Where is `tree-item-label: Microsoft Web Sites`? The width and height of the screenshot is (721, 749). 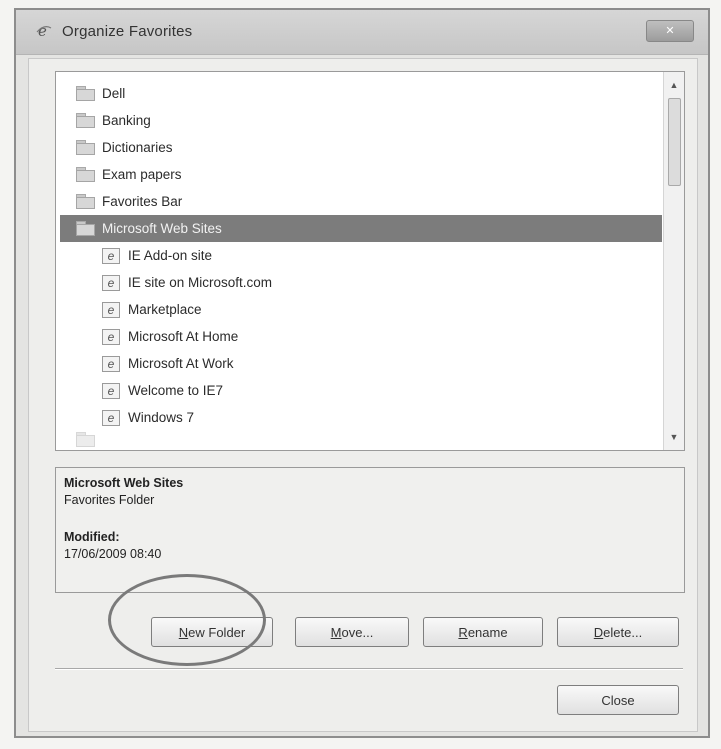 tree-item-label: Microsoft Web Sites is located at coordinates (162, 228).